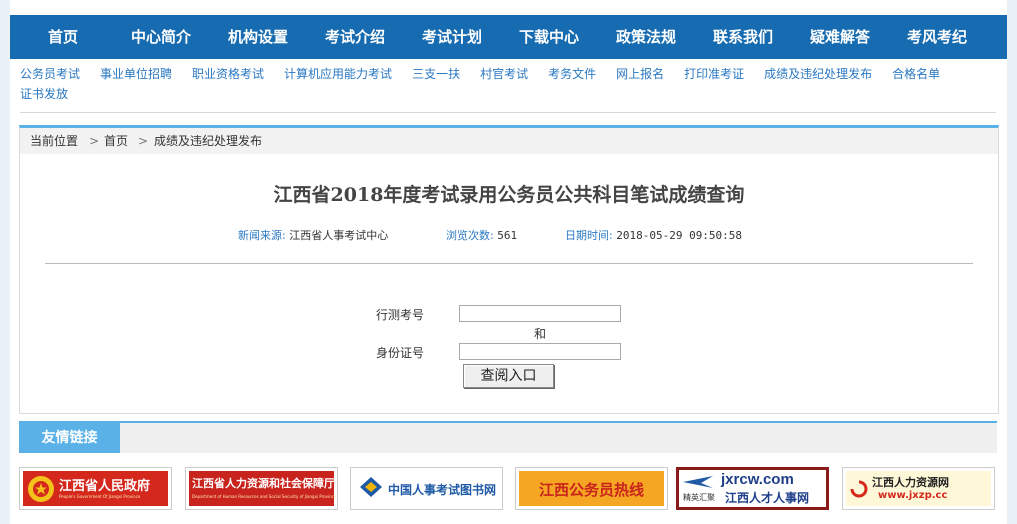 The width and height of the screenshot is (1017, 524). I want to click on logo-4-name: 江西公务员热线, so click(591, 490).